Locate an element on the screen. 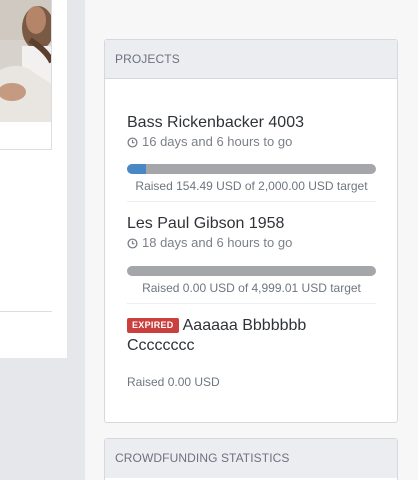 The width and height of the screenshot is (418, 480). main-content-panel is located at coordinates (33, 179).